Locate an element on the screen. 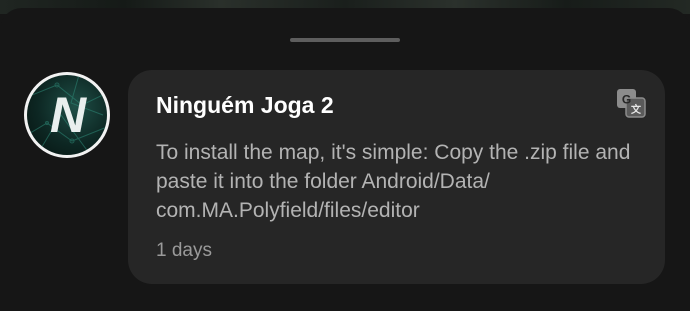 The width and height of the screenshot is (690, 311). avatar-art: N is located at coordinates (67, 115).